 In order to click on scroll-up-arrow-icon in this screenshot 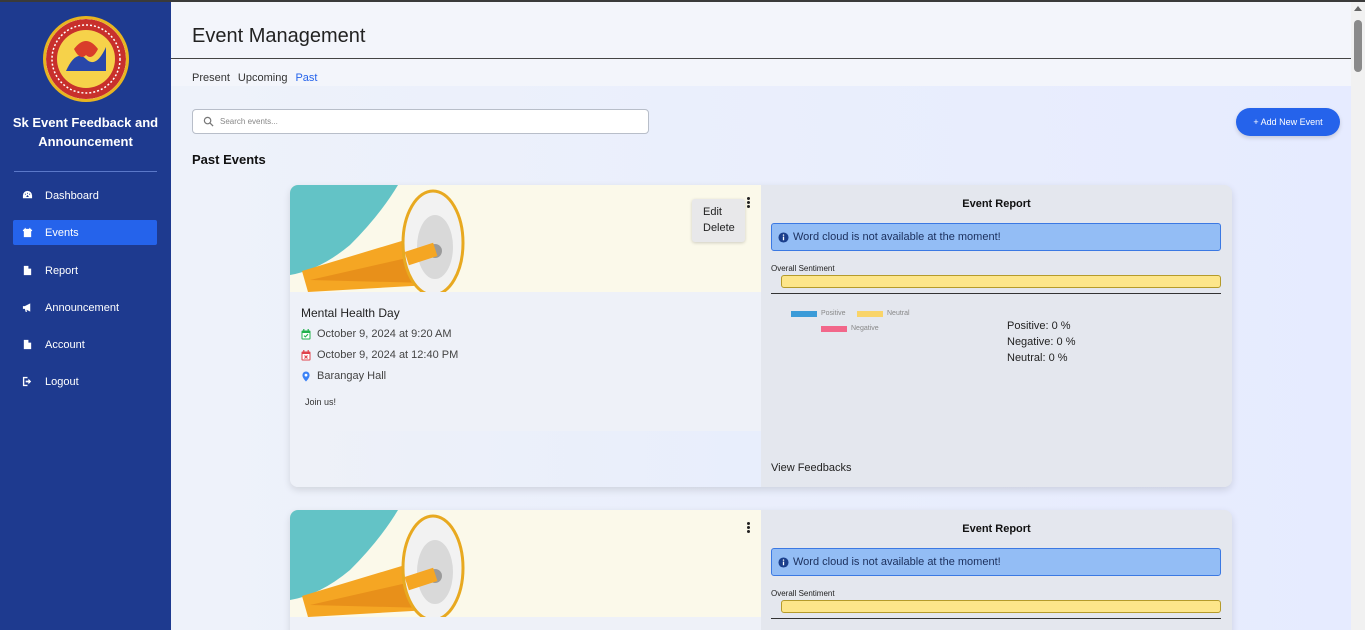, I will do `click(1358, 8)`.